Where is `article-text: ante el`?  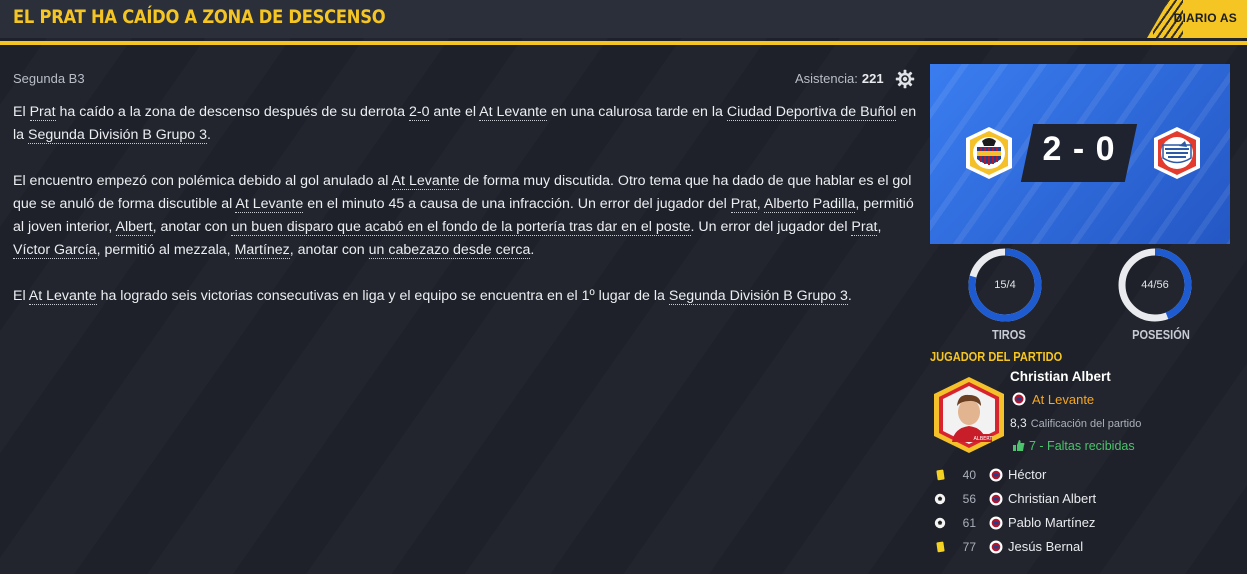
article-text: ante el is located at coordinates (454, 112).